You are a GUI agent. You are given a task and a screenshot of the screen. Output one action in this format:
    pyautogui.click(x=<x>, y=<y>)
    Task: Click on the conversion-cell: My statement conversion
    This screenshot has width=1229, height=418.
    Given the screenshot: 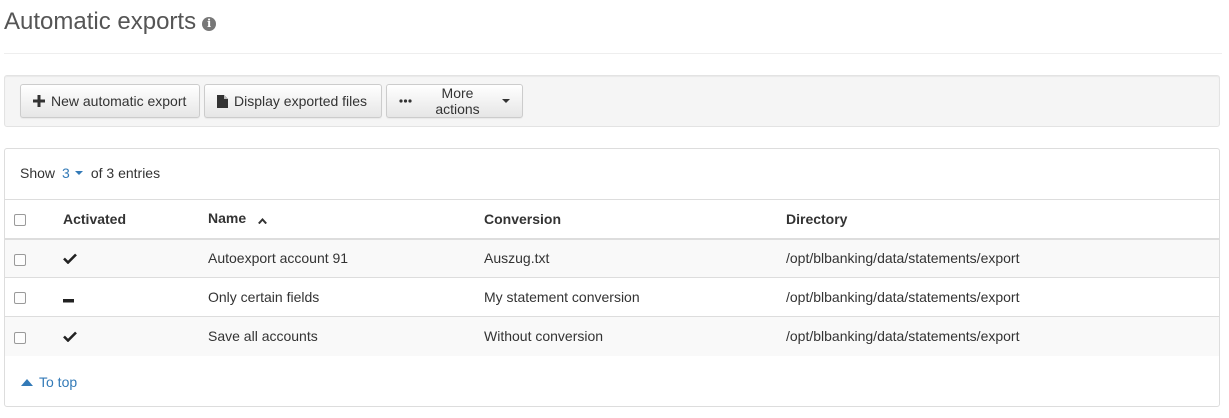 What is the action you would take?
    pyautogui.click(x=635, y=297)
    